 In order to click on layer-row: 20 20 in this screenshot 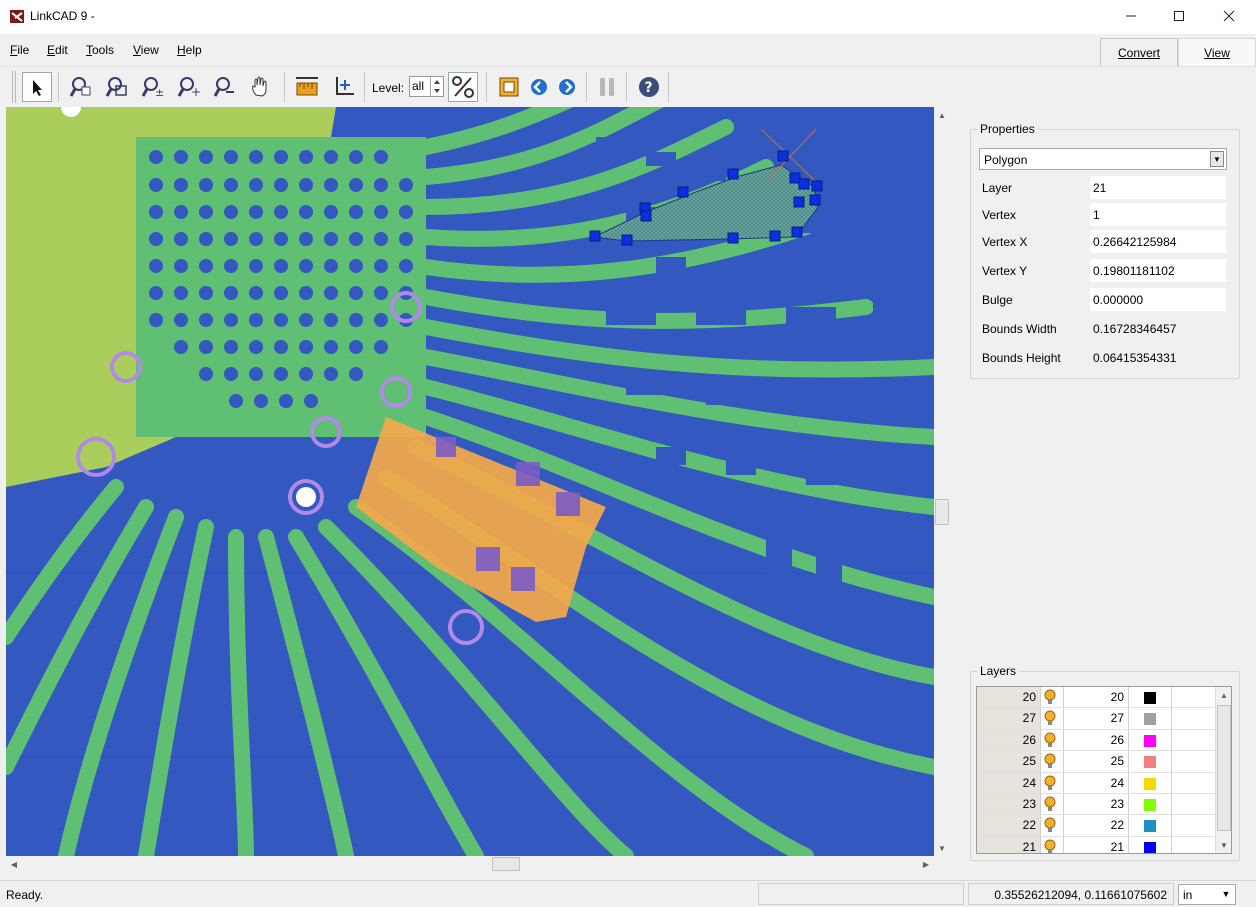, I will do `click(1096, 698)`.